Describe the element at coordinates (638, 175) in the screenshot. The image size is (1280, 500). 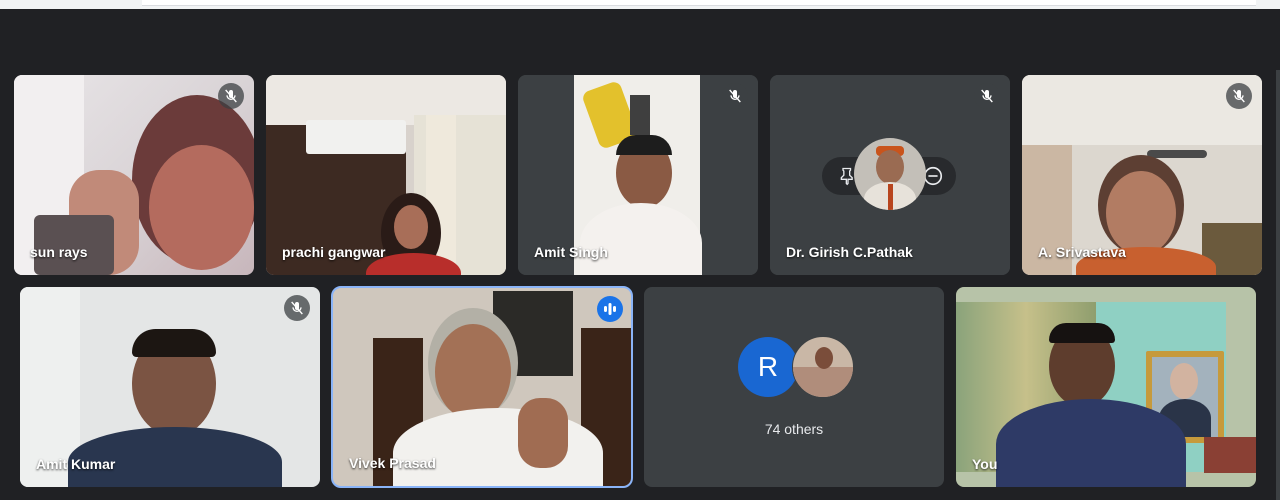
I see `participant-tile-amit-singh: Amit Singh` at that location.